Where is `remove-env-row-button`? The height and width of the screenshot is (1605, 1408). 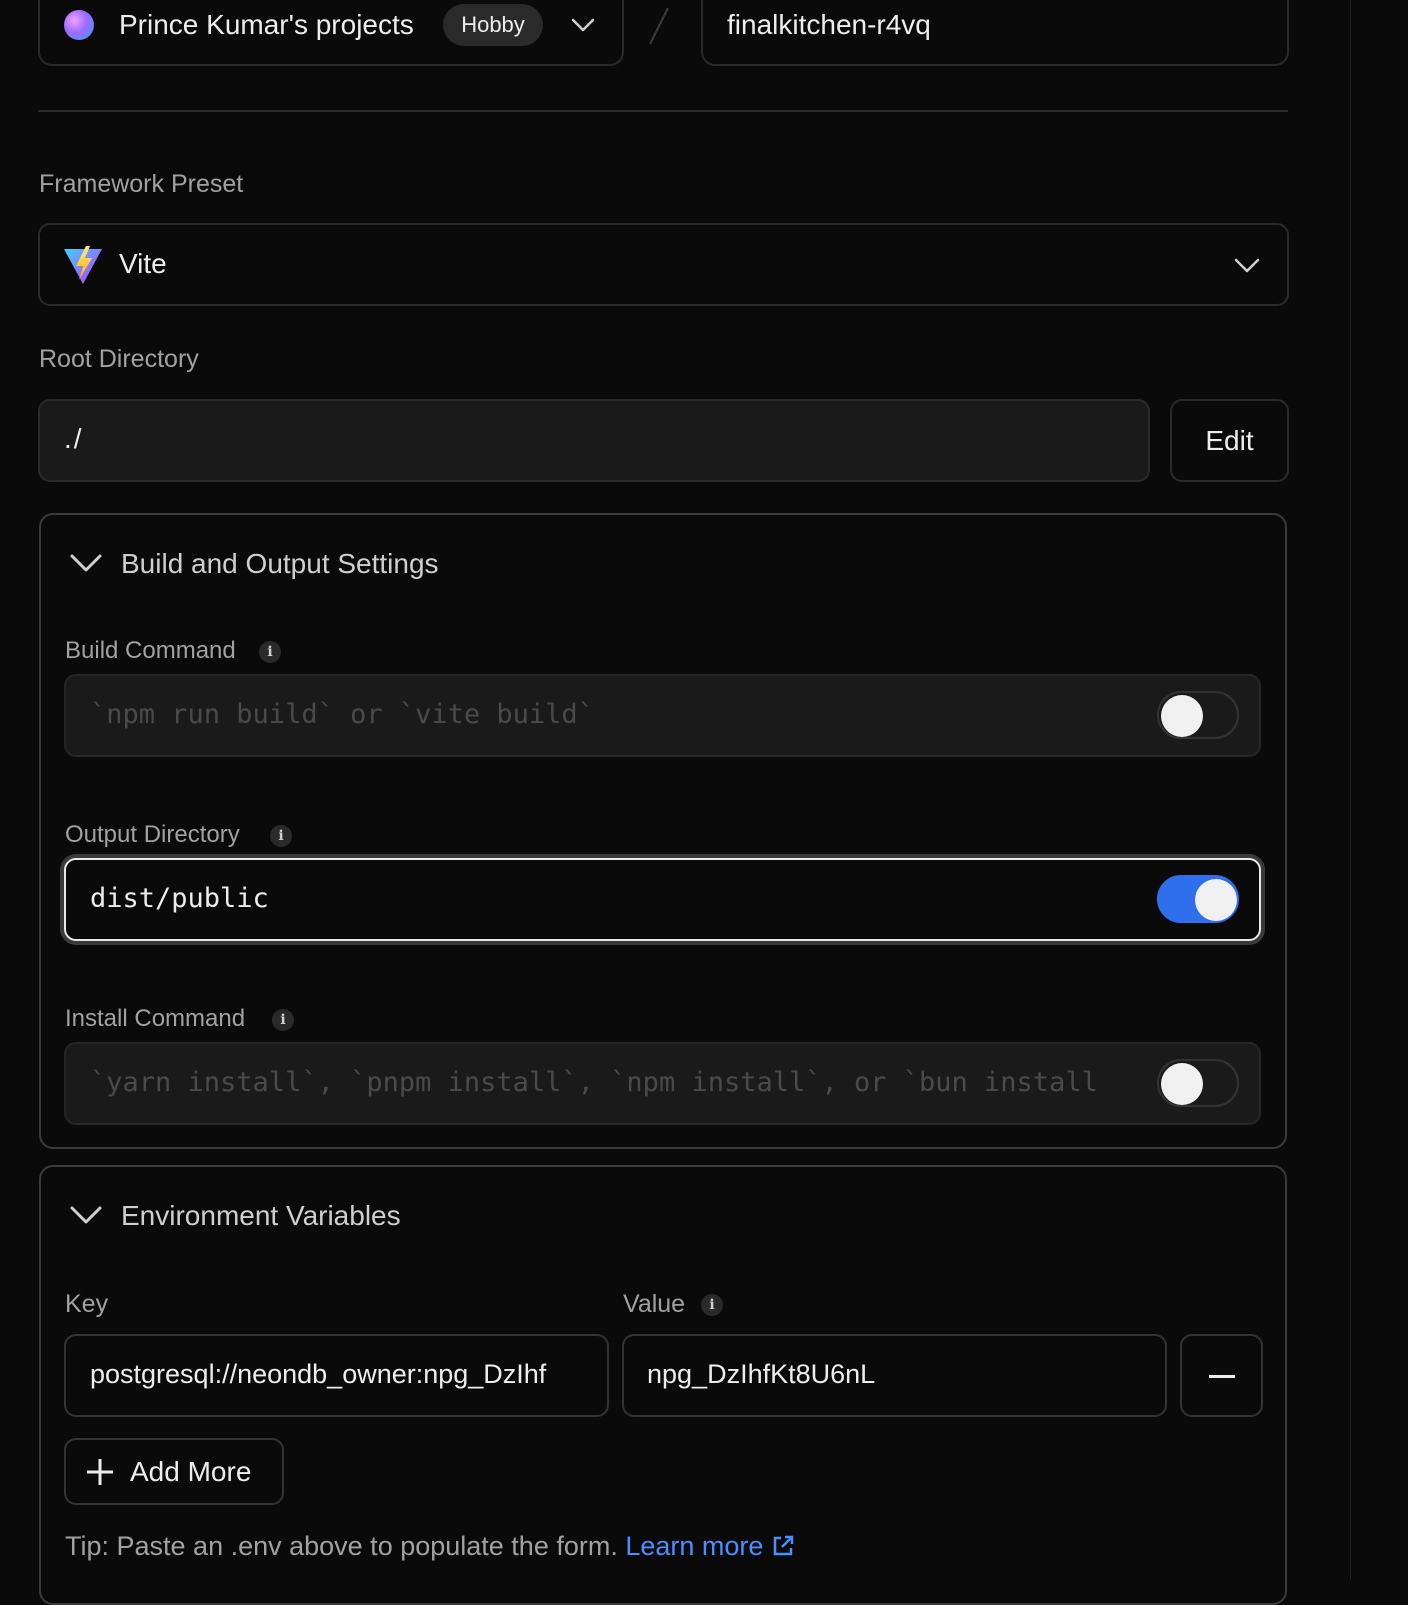 remove-env-row-button is located at coordinates (1221, 1375).